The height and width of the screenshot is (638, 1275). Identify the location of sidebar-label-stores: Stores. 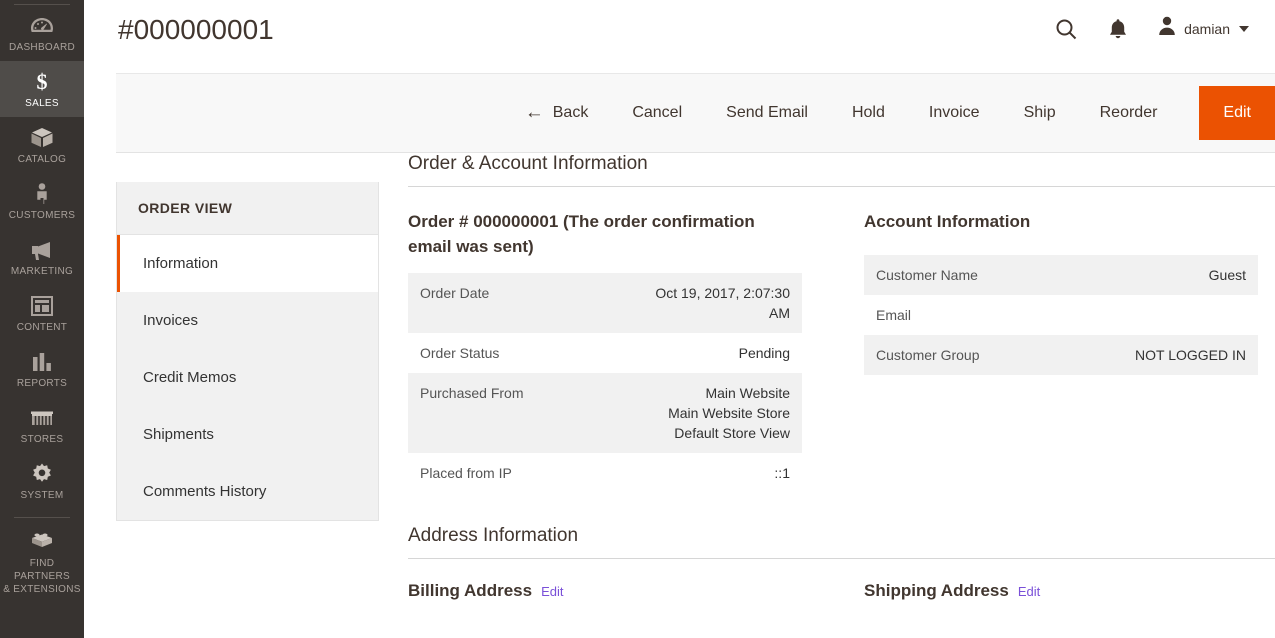
(42, 439).